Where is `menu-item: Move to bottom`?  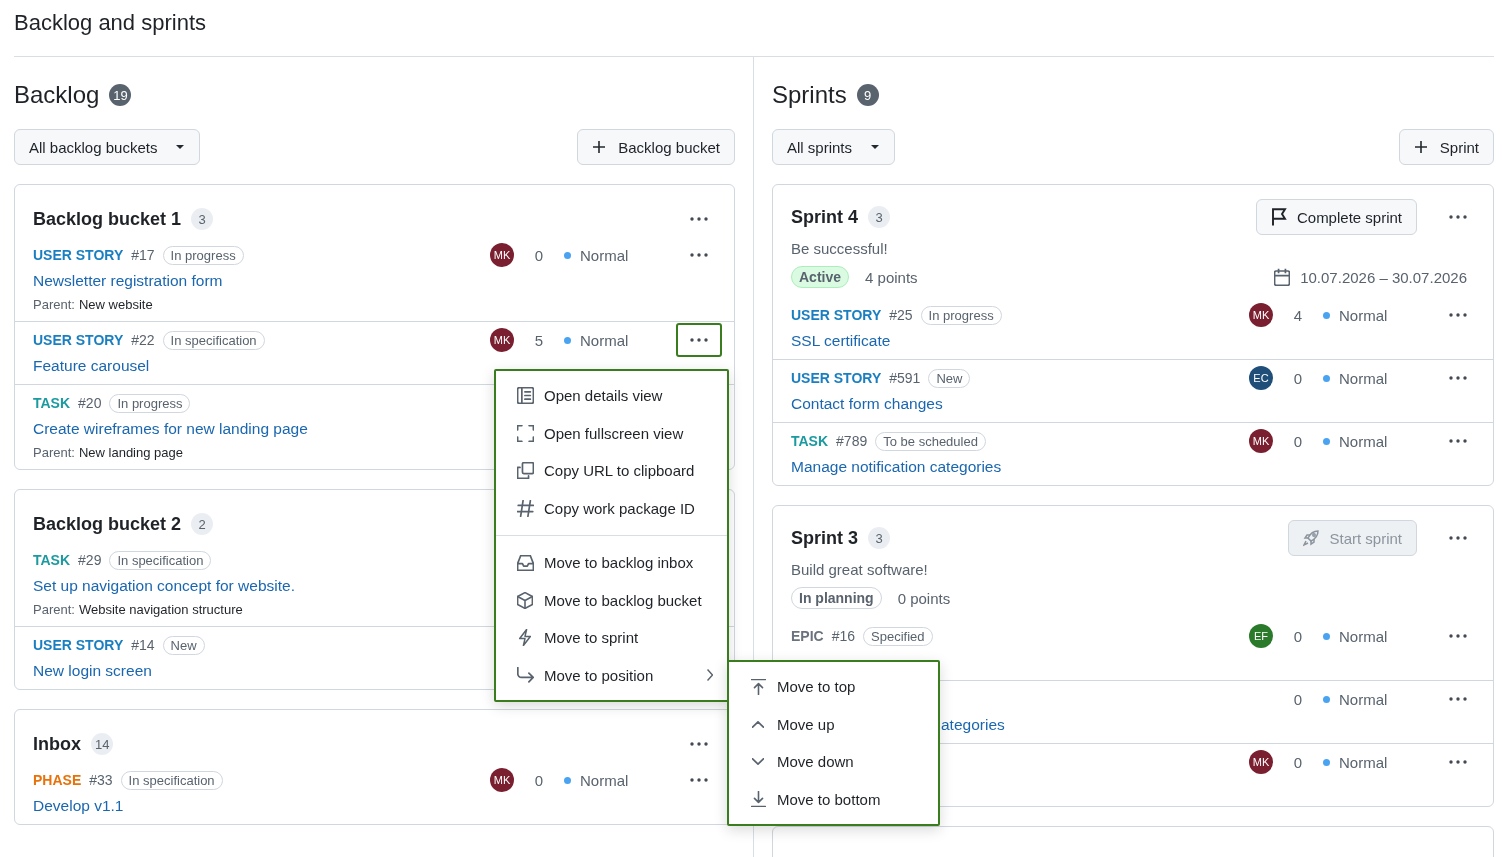
menu-item: Move to bottom is located at coordinates (833, 799).